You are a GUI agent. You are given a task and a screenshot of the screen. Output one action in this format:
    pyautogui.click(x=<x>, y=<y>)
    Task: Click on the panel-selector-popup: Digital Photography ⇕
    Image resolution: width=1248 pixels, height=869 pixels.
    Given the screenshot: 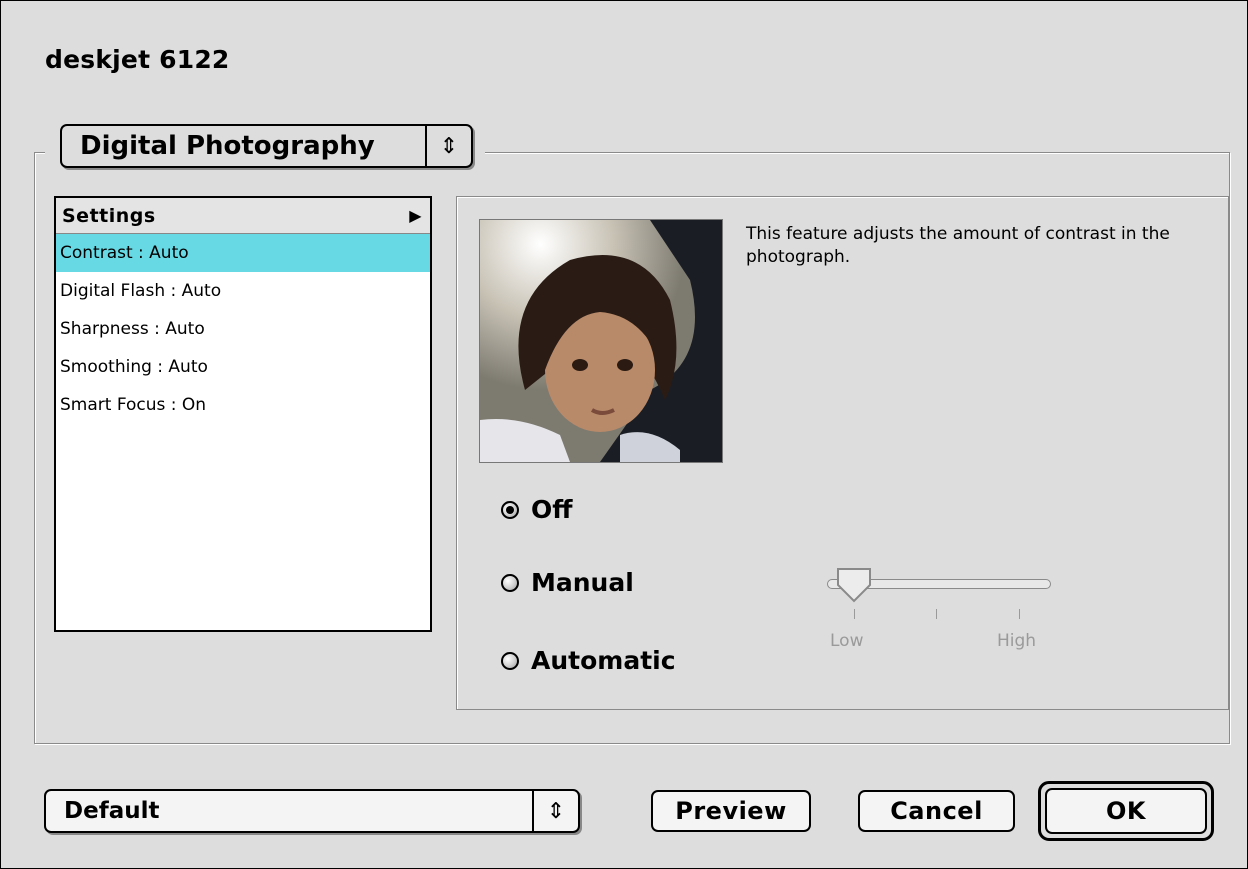 What is the action you would take?
    pyautogui.click(x=266, y=146)
    